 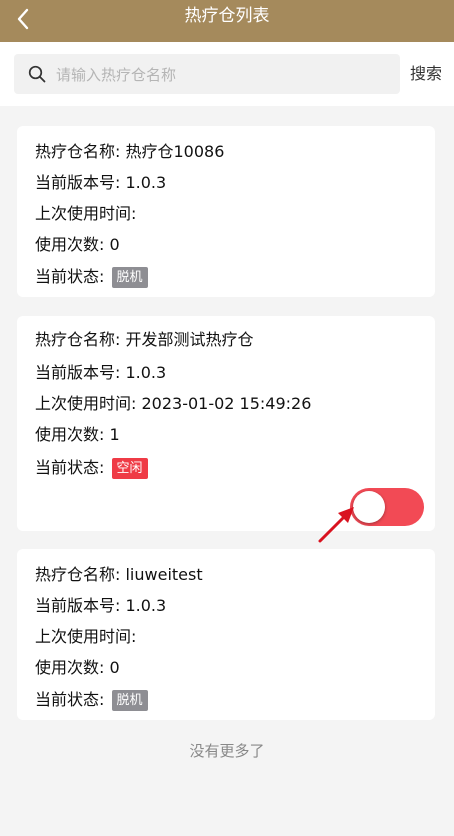 I want to click on status-badge: 空闲, so click(x=129, y=468).